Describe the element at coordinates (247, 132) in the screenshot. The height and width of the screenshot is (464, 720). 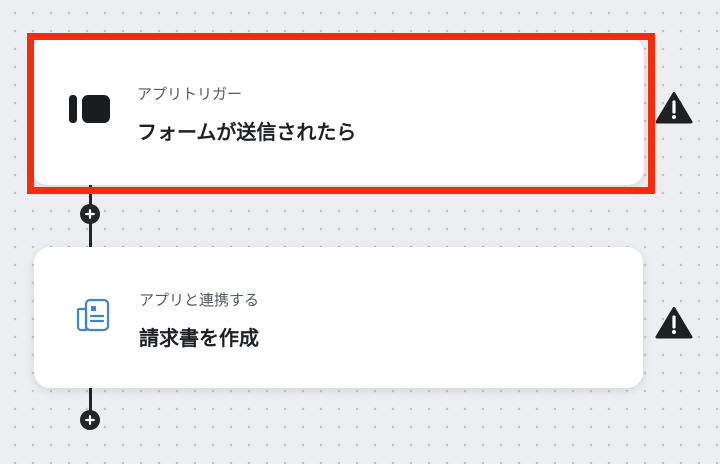
I see `step-title: フォームが送信されたら` at that location.